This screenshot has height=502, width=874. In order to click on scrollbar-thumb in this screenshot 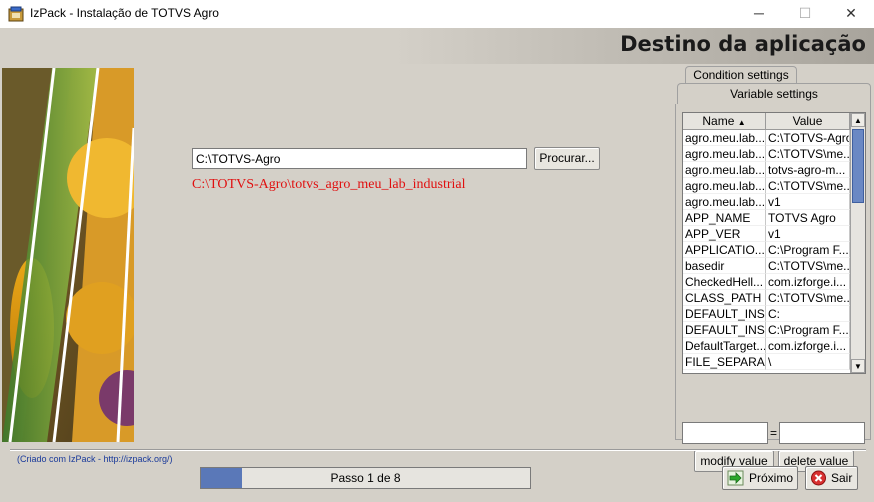, I will do `click(858, 166)`.